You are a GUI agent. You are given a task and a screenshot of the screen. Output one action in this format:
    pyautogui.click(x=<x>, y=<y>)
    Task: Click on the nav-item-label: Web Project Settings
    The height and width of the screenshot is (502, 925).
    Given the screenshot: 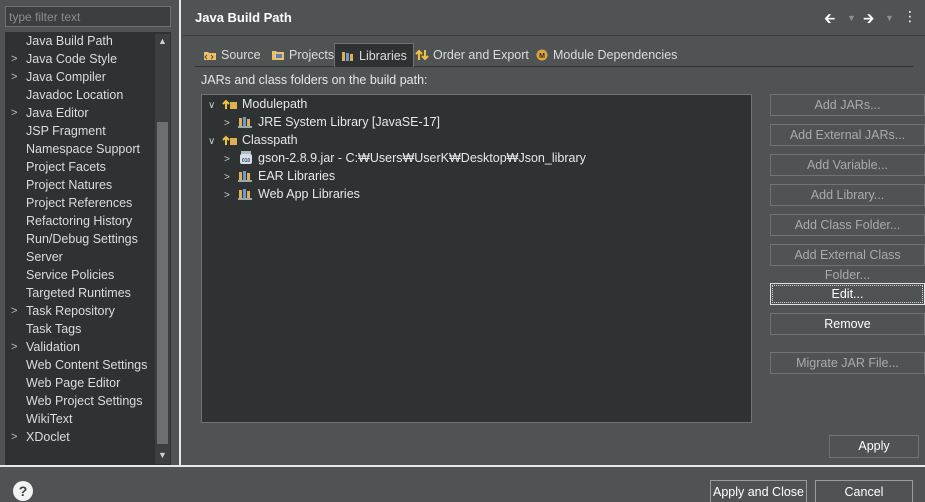 What is the action you would take?
    pyautogui.click(x=84, y=401)
    